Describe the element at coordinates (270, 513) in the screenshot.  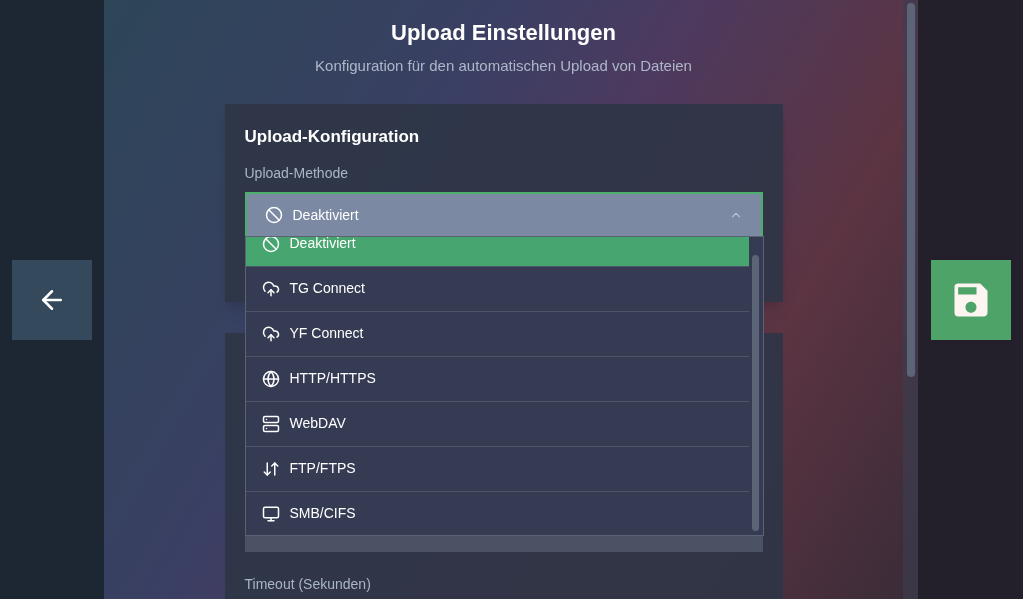
I see `monitor-icon` at that location.